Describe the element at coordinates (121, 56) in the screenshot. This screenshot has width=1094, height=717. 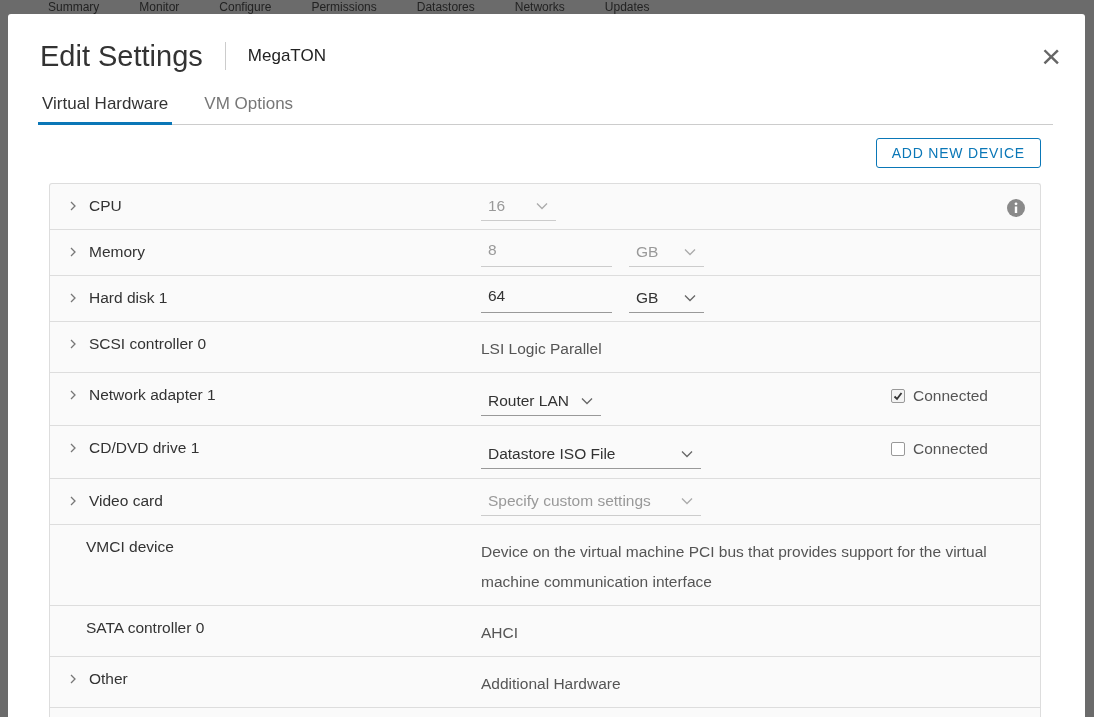
I see `dialog-title: Edit Settings` at that location.